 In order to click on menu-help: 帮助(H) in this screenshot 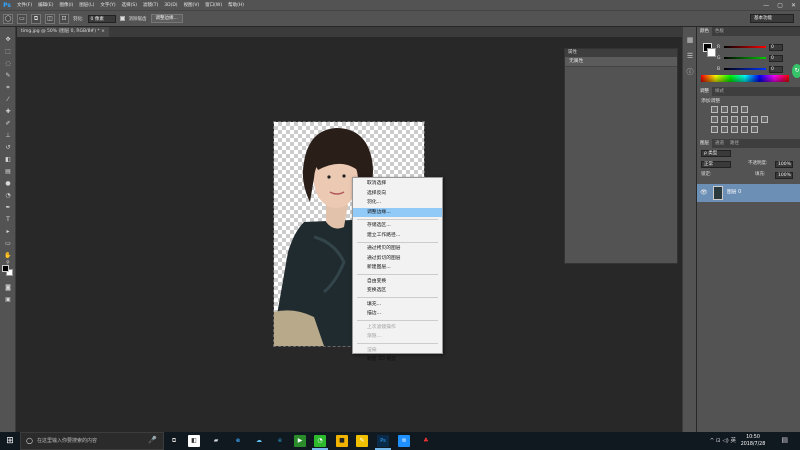, I will do `click(236, 5)`.